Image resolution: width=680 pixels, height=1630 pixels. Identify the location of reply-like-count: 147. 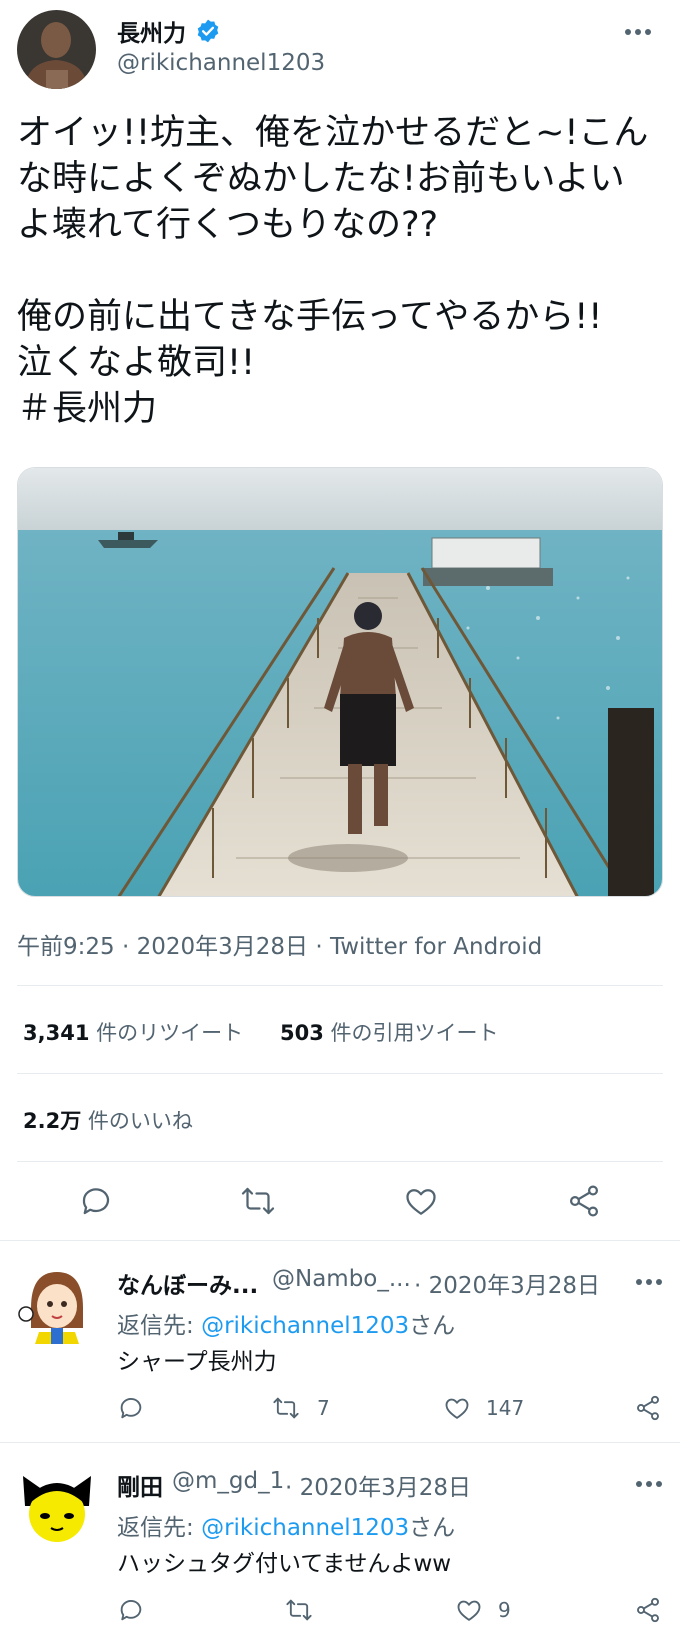
(505, 1408).